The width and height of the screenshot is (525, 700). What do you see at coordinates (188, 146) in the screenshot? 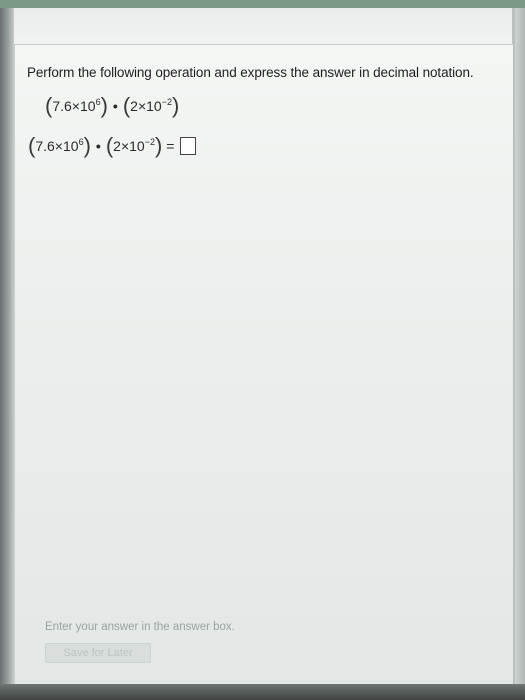
I see `answer-input-box` at bounding box center [188, 146].